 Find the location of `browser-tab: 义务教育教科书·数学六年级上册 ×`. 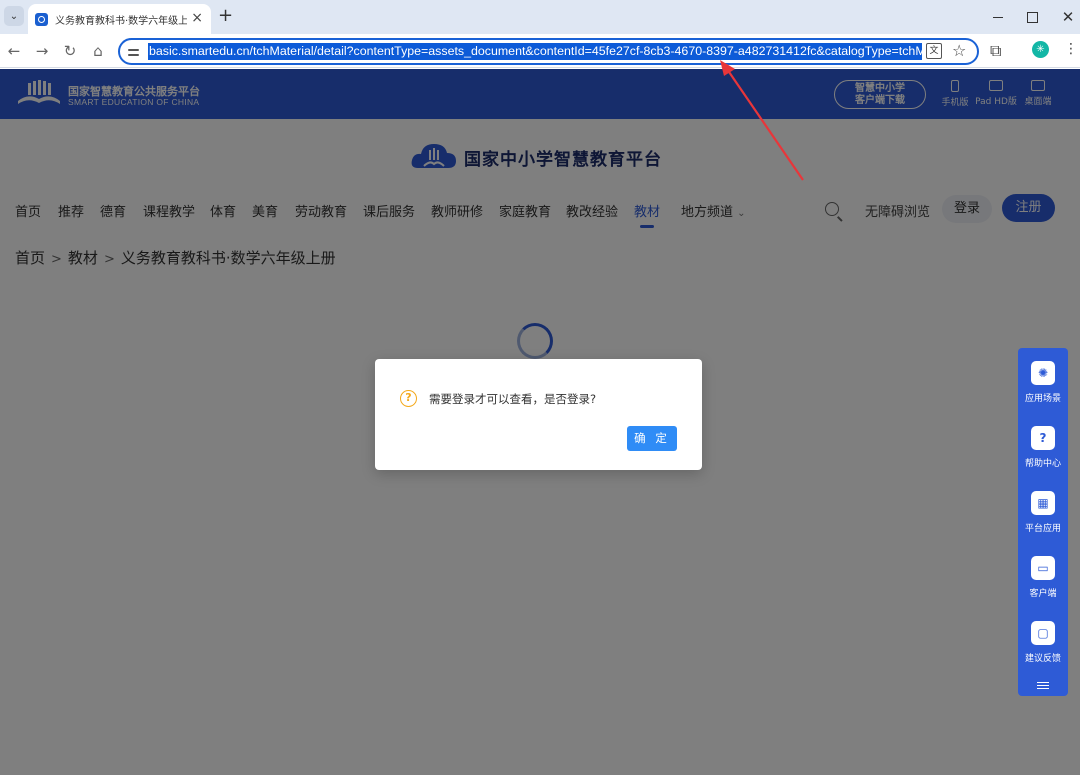

browser-tab: 义务教育教科书·数学六年级上册 × is located at coordinates (119, 19).